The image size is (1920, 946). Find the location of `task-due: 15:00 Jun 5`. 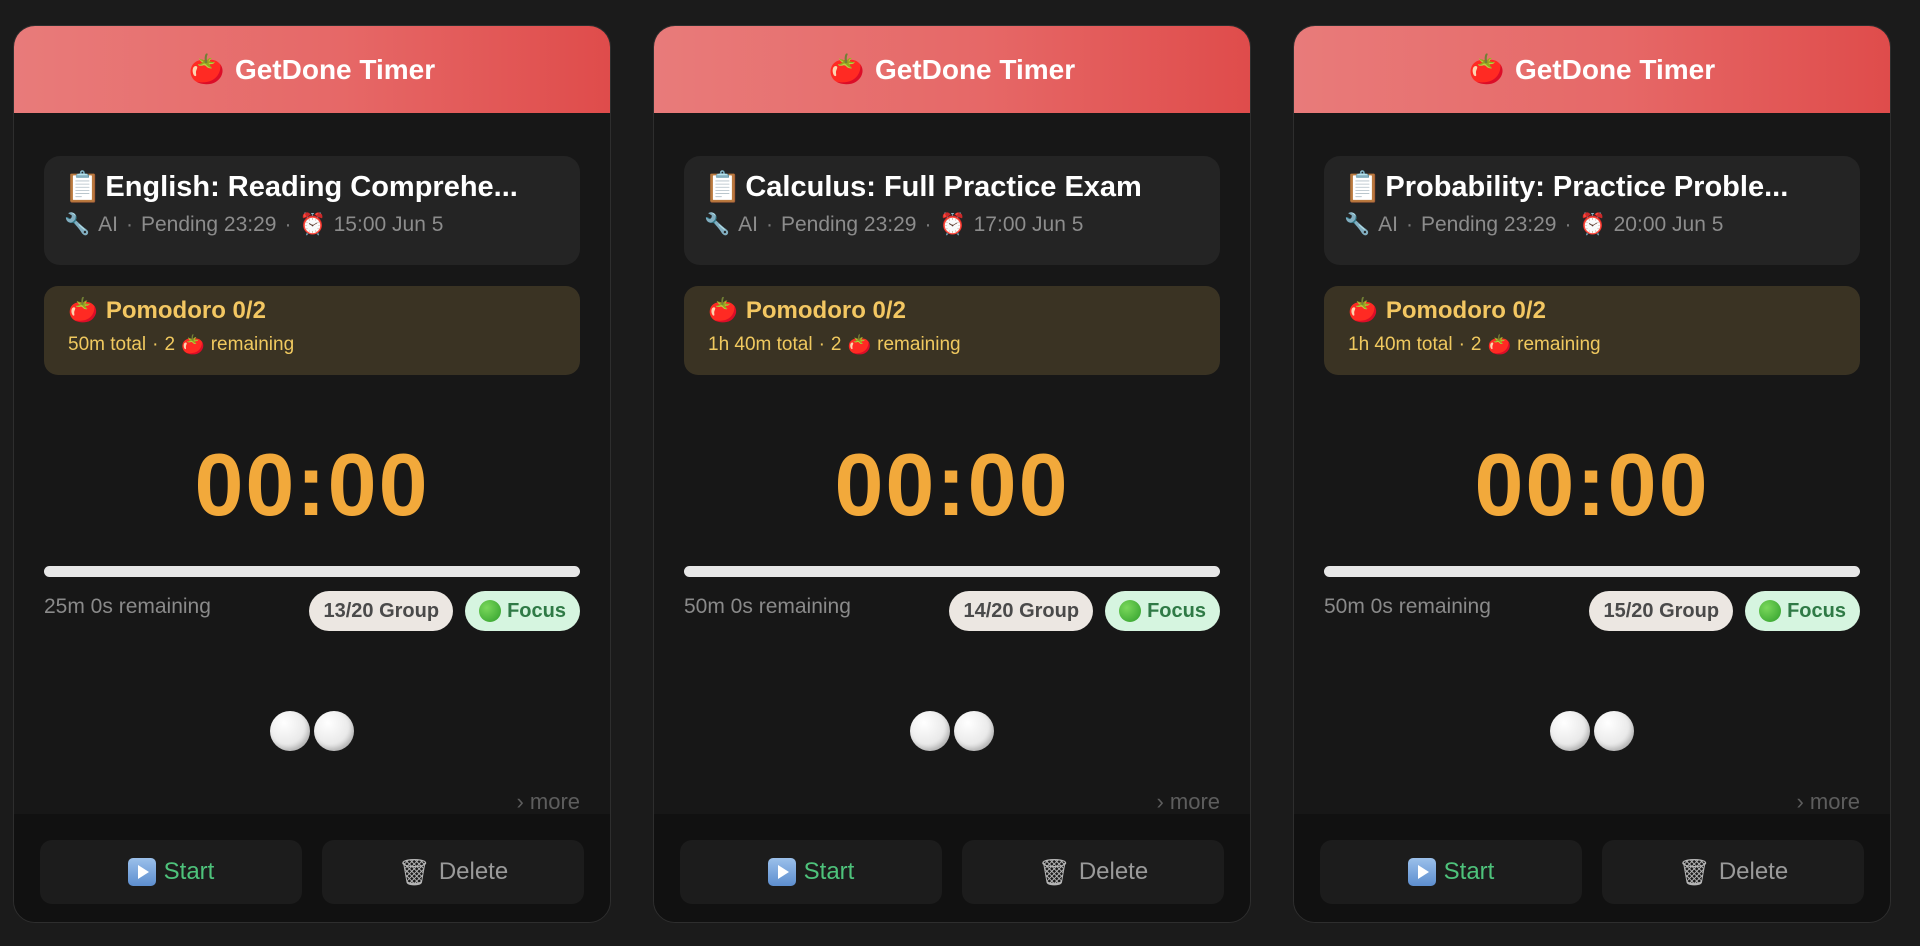

task-due: 15:00 Jun 5 is located at coordinates (388, 224).